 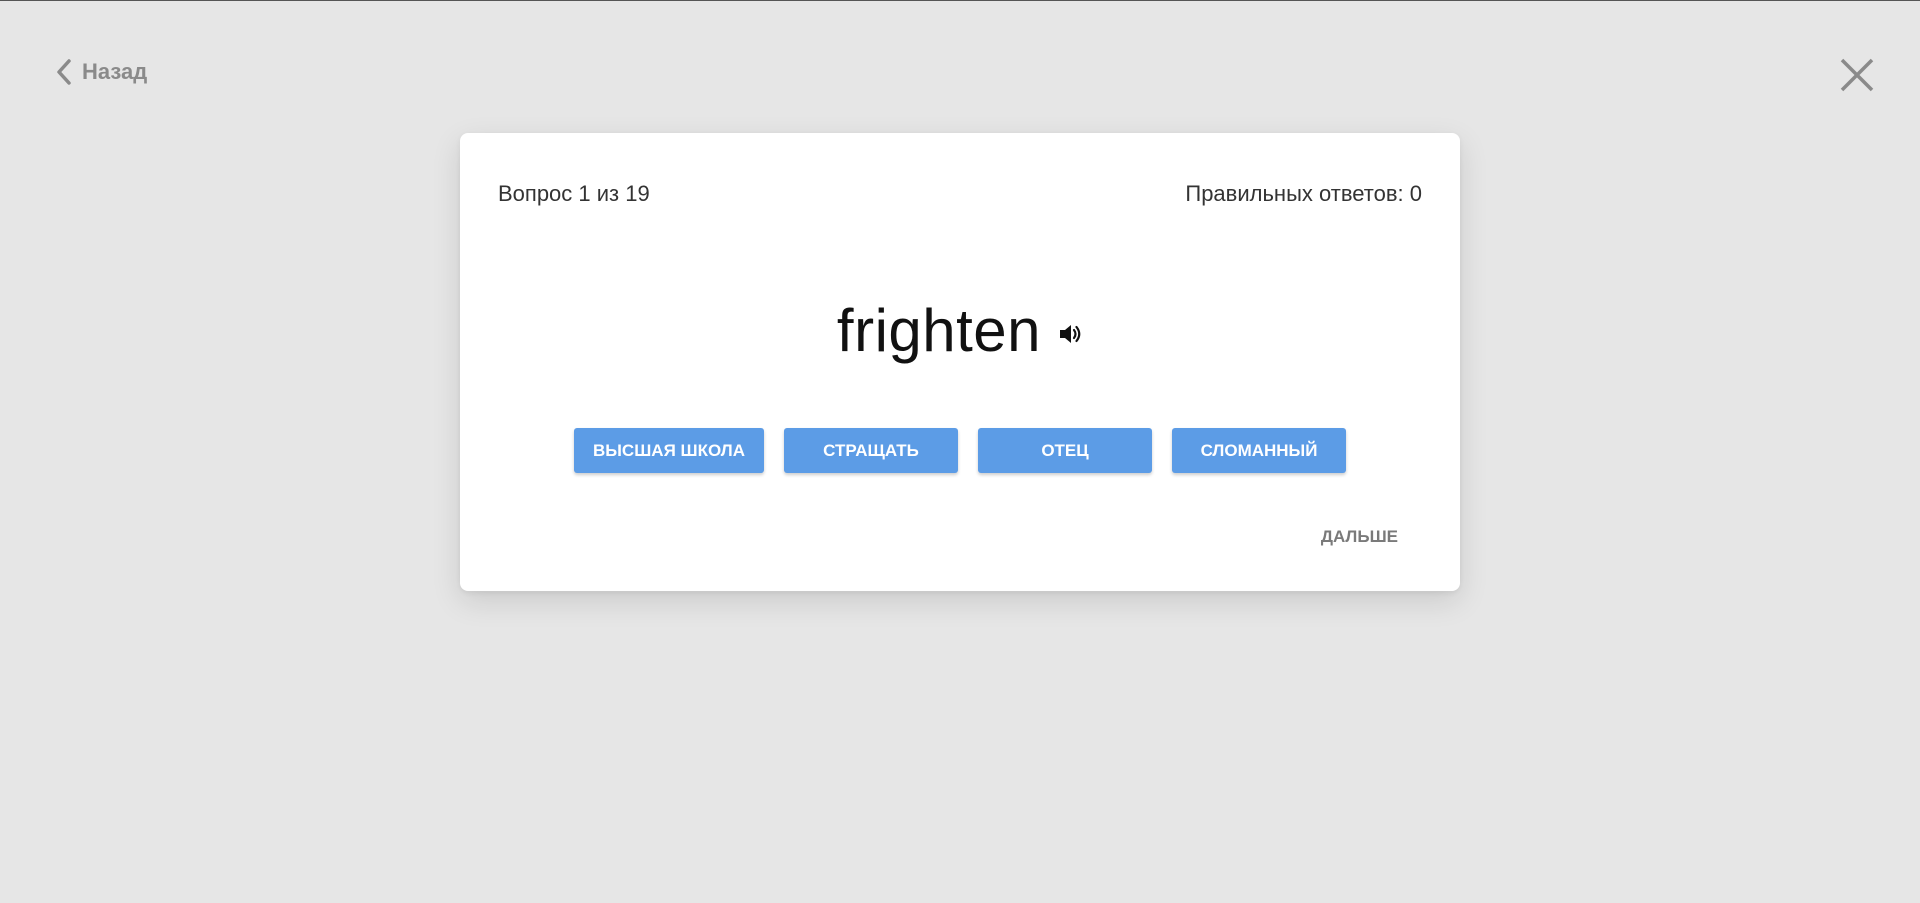 I want to click on quiz-word: frighten, so click(x=939, y=330).